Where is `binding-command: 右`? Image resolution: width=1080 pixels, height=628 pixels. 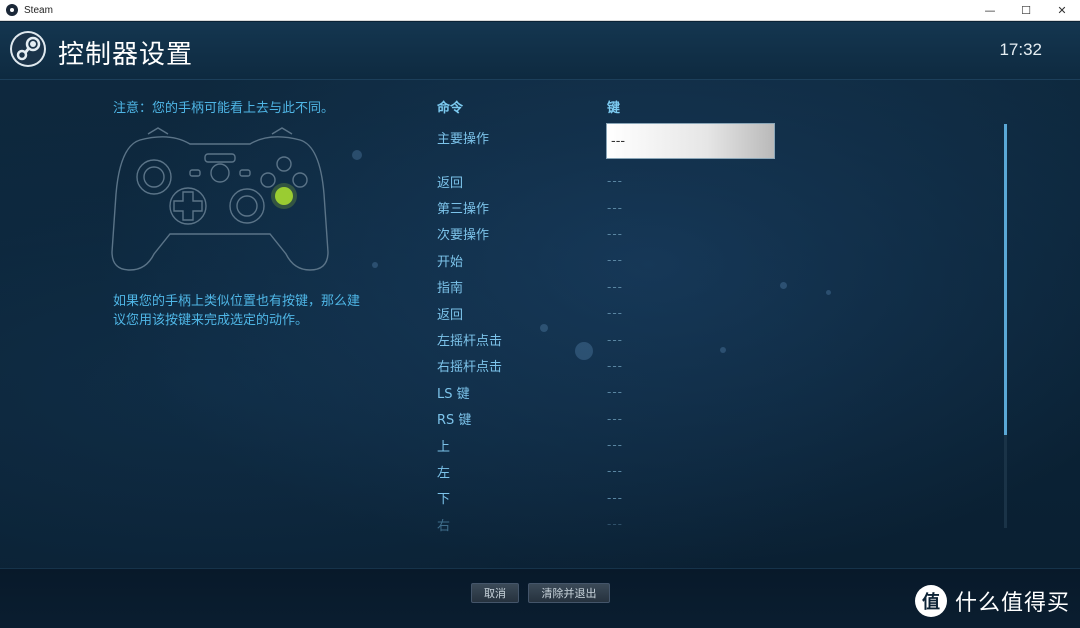
binding-command: 右 is located at coordinates (444, 526).